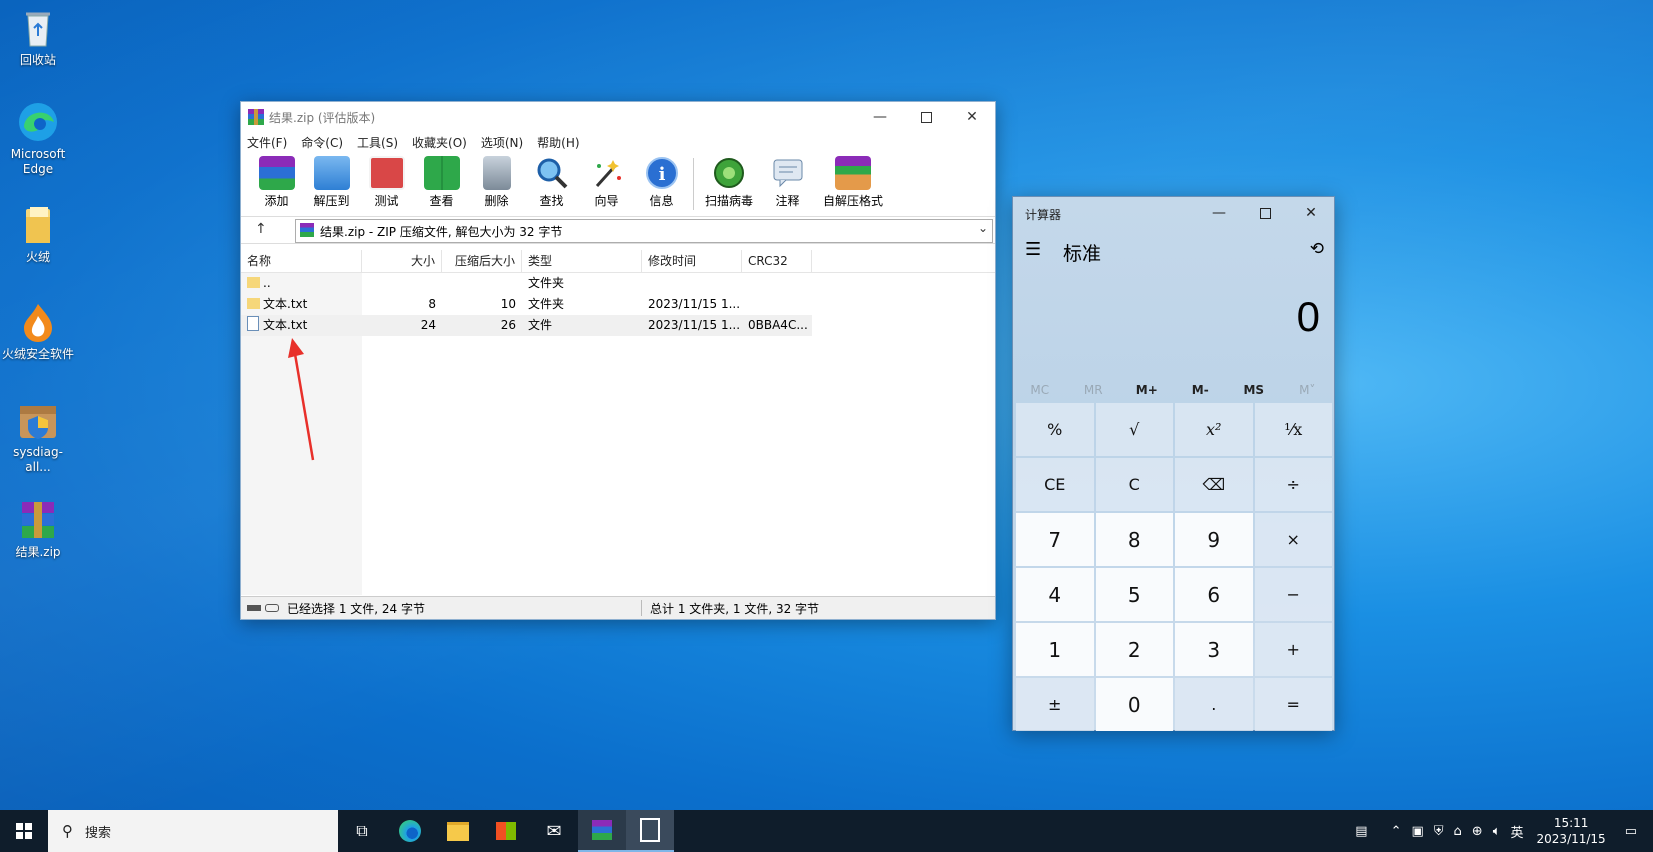 The image size is (1653, 852). Describe the element at coordinates (1293, 484) in the screenshot. I see `divide-key: ÷` at that location.